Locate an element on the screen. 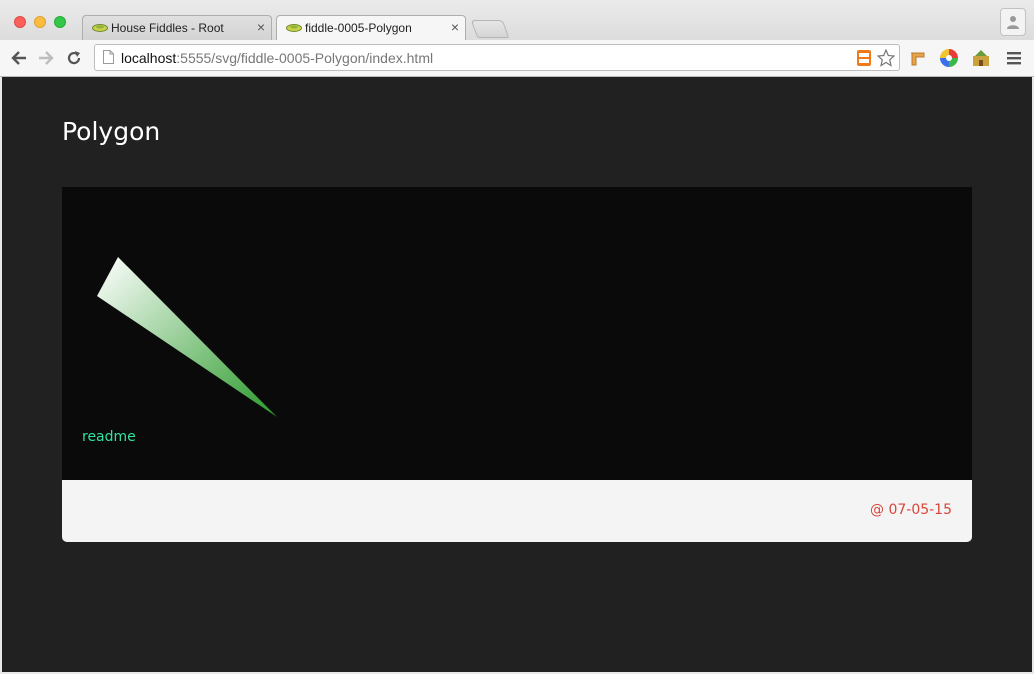  polygon-svg is located at coordinates (187, 337).